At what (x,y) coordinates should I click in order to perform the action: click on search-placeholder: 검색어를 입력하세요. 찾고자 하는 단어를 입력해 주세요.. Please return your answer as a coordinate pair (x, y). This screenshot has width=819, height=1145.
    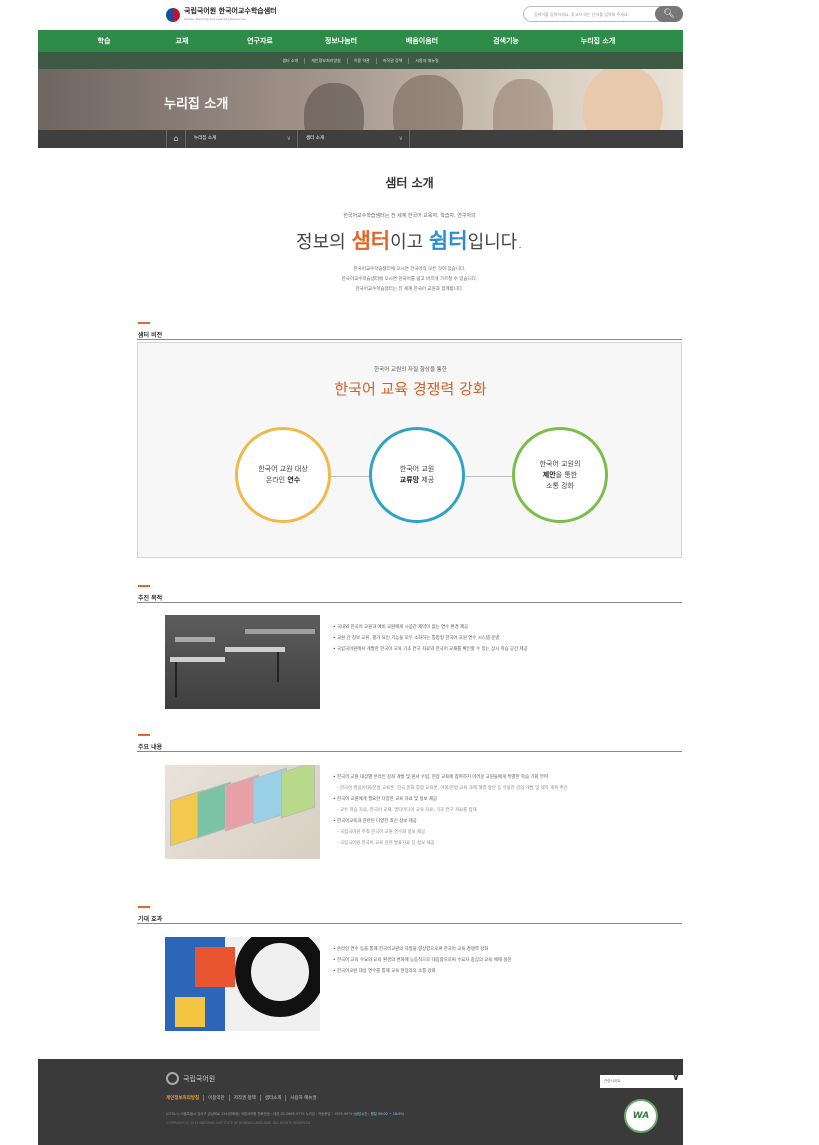
    Looking at the image, I should click on (581, 14).